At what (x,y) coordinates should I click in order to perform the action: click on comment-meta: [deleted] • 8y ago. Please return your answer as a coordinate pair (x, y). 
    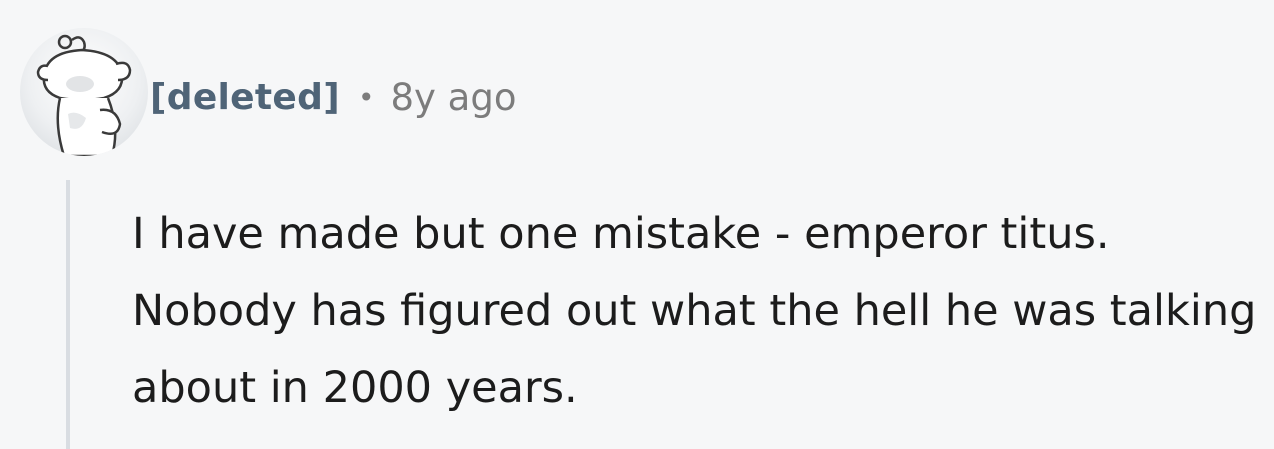
    Looking at the image, I should click on (333, 97).